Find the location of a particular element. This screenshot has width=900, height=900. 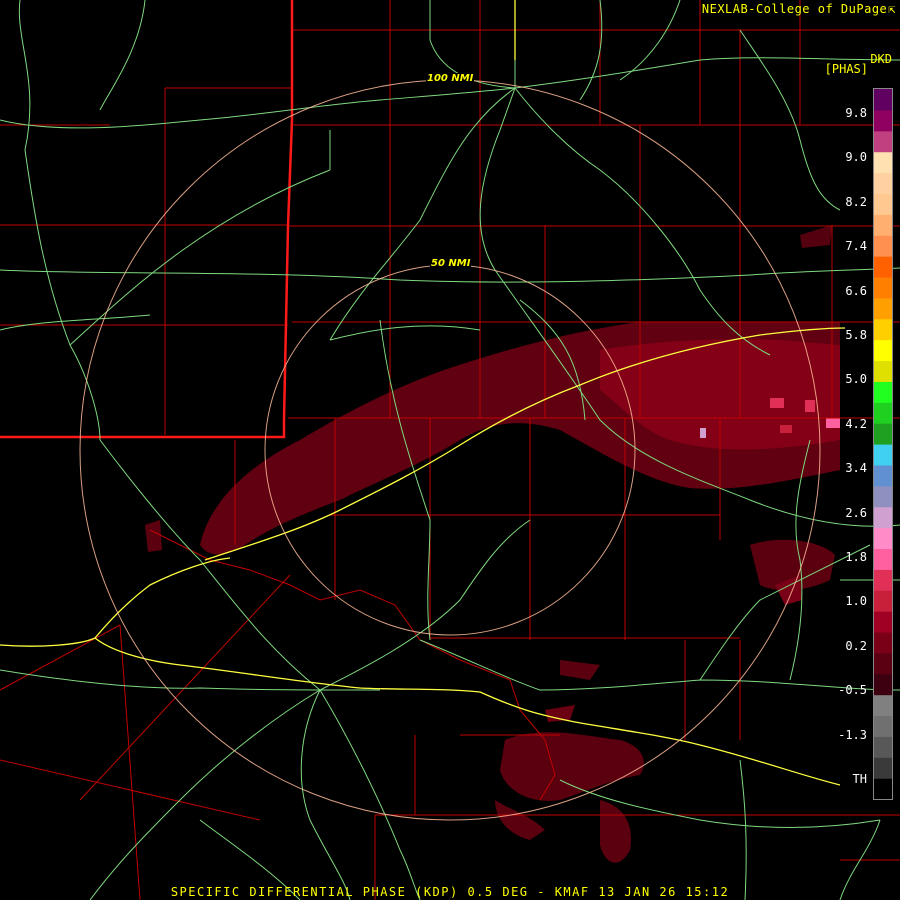

scale-tick-label: 5.8 is located at coordinates (856, 335).